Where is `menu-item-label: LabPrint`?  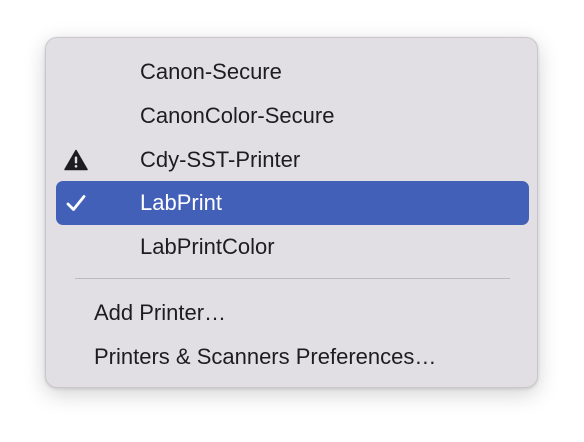
menu-item-label: LabPrint is located at coordinates (181, 202).